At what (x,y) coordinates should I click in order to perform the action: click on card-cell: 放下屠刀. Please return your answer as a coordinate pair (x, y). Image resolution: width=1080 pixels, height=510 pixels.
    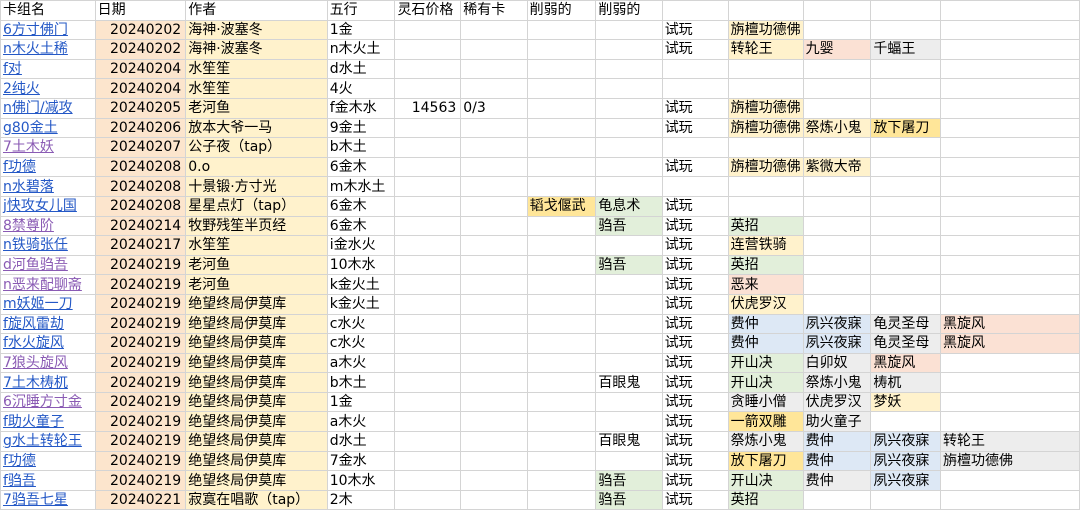
    Looking at the image, I should click on (906, 128).